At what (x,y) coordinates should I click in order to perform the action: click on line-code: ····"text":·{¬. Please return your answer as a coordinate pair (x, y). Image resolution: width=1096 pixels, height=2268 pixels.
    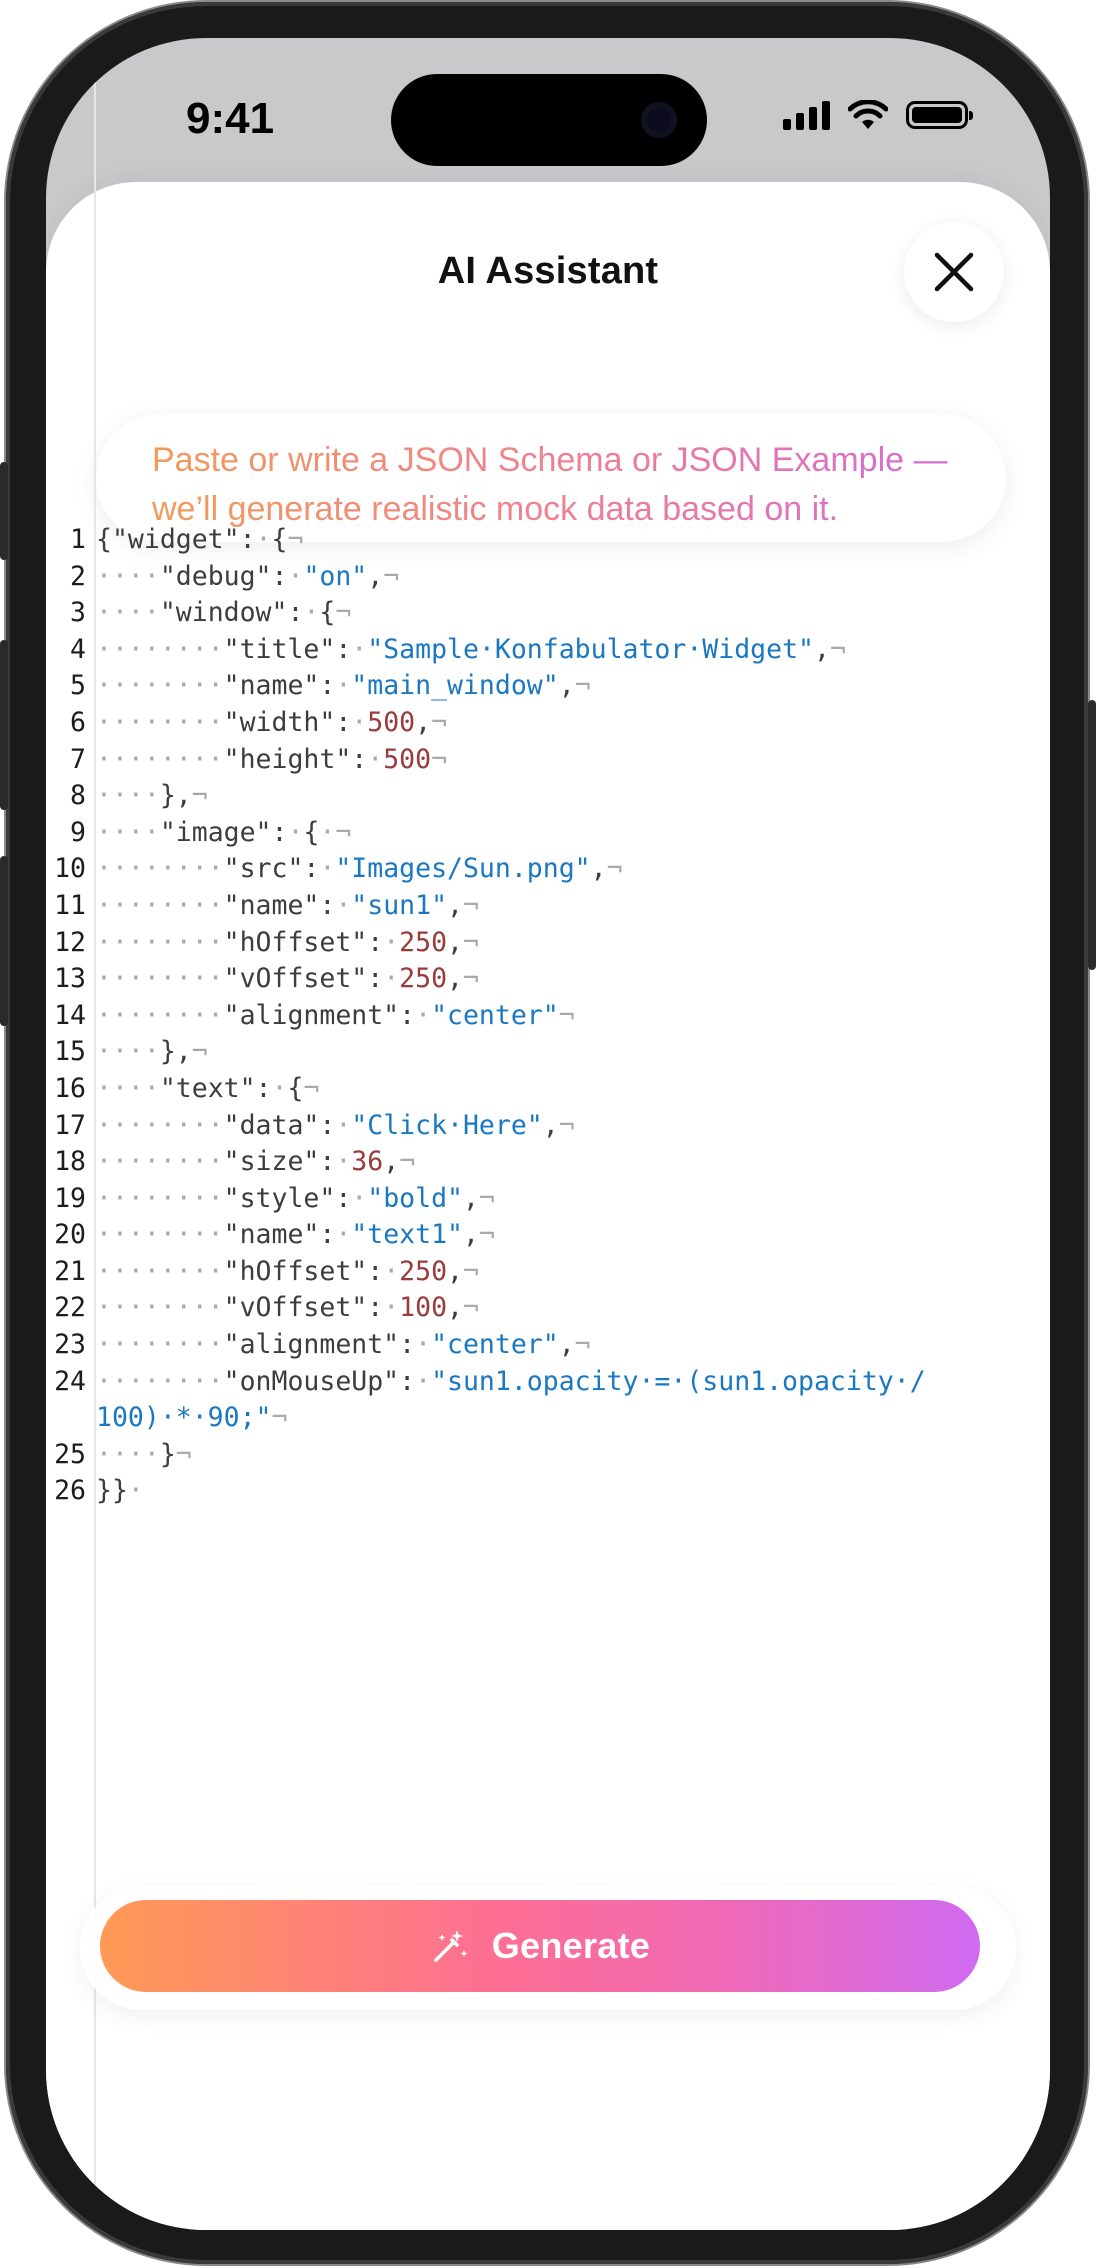
    Looking at the image, I should click on (207, 1089).